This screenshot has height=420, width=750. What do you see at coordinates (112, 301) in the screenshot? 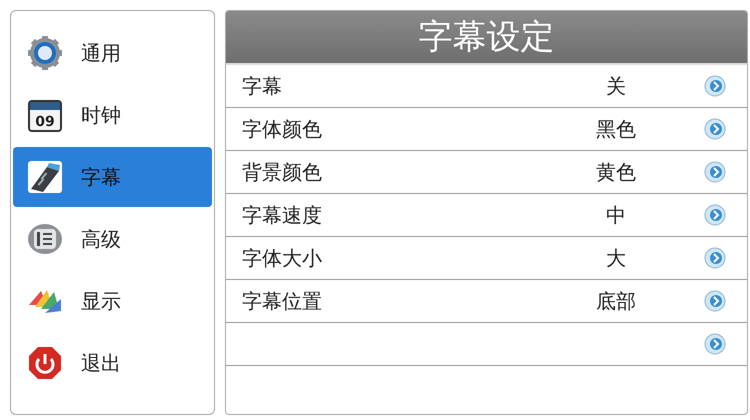
I see `sidebar-item: 显示` at bounding box center [112, 301].